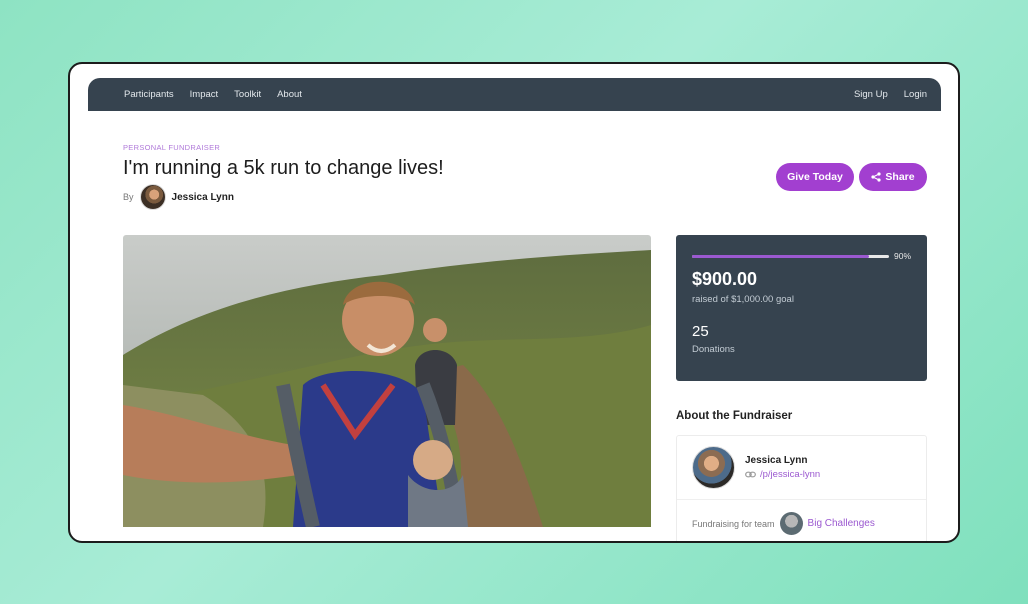 Image resolution: width=1028 pixels, height=604 pixels. What do you see at coordinates (871, 94) in the screenshot?
I see `nav-sign-up: Sign Up` at bounding box center [871, 94].